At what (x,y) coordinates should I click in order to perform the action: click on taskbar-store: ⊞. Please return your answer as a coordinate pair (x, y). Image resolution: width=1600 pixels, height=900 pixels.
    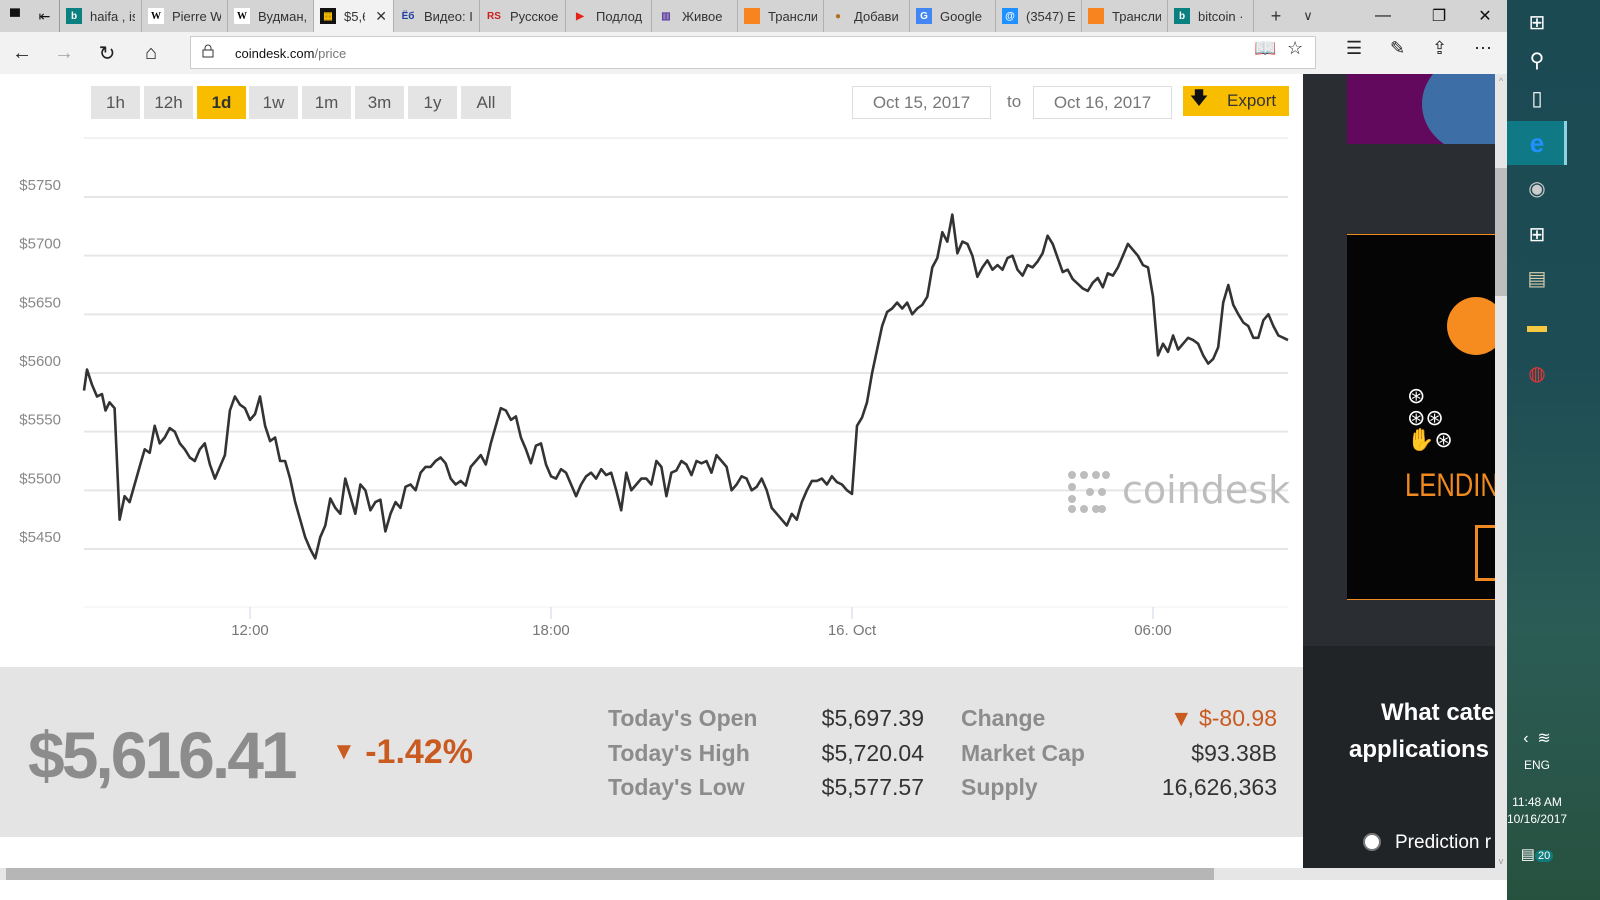
    Looking at the image, I should click on (1537, 234).